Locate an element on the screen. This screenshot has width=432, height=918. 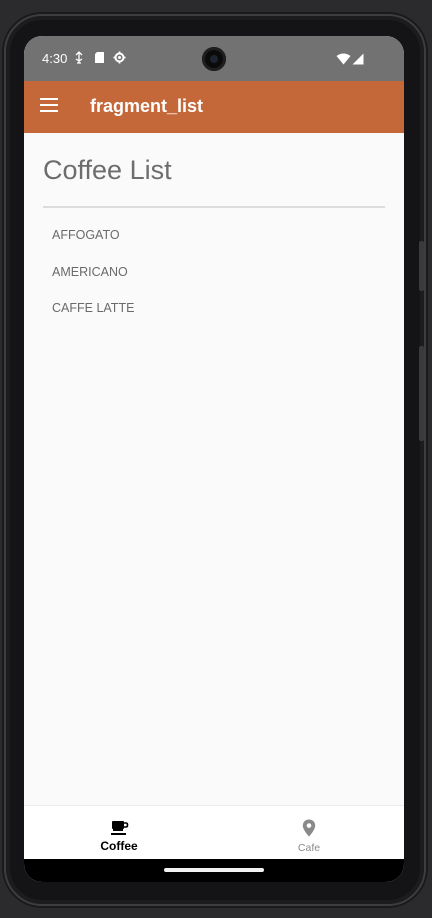
front-camera is located at coordinates (214, 59).